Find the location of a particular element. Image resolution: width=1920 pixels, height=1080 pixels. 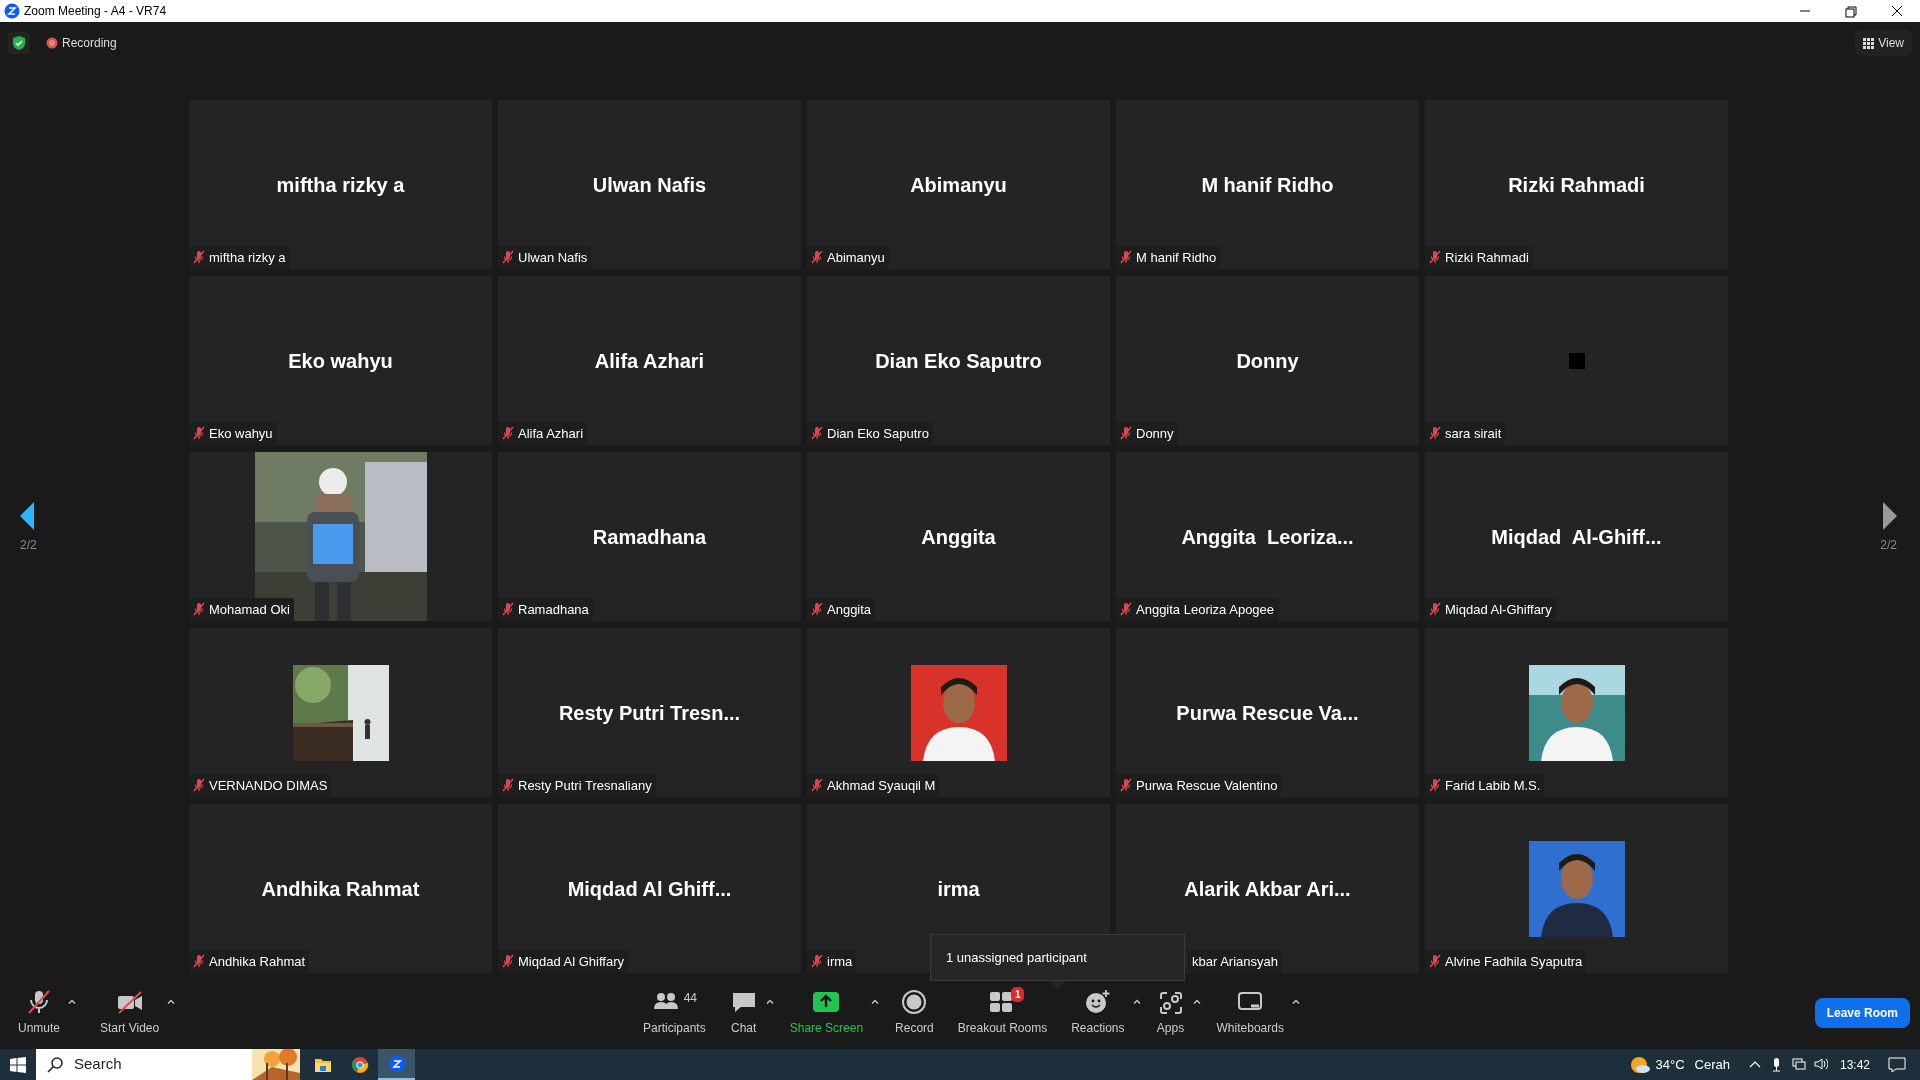

name-label: Andhika Rahmat is located at coordinates (249, 961).